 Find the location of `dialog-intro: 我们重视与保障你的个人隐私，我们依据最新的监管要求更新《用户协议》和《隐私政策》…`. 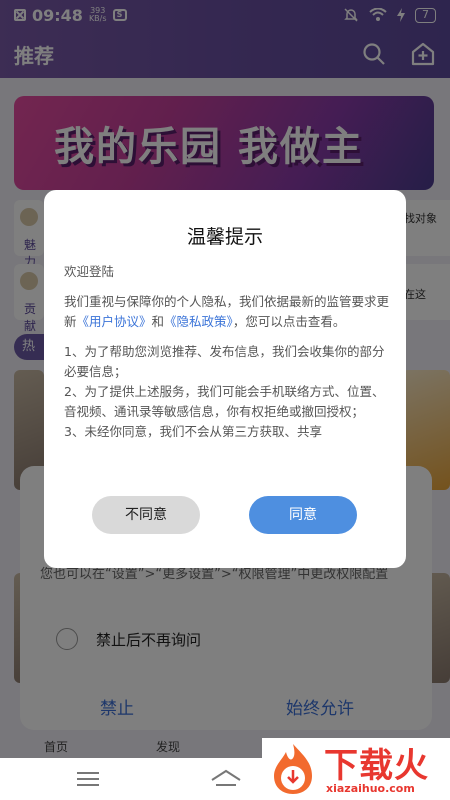

dialog-intro: 我们重视与保障你的个人隐私，我们依据最新的监管要求更新《用户协议》和《隐私政策》… is located at coordinates (227, 312).